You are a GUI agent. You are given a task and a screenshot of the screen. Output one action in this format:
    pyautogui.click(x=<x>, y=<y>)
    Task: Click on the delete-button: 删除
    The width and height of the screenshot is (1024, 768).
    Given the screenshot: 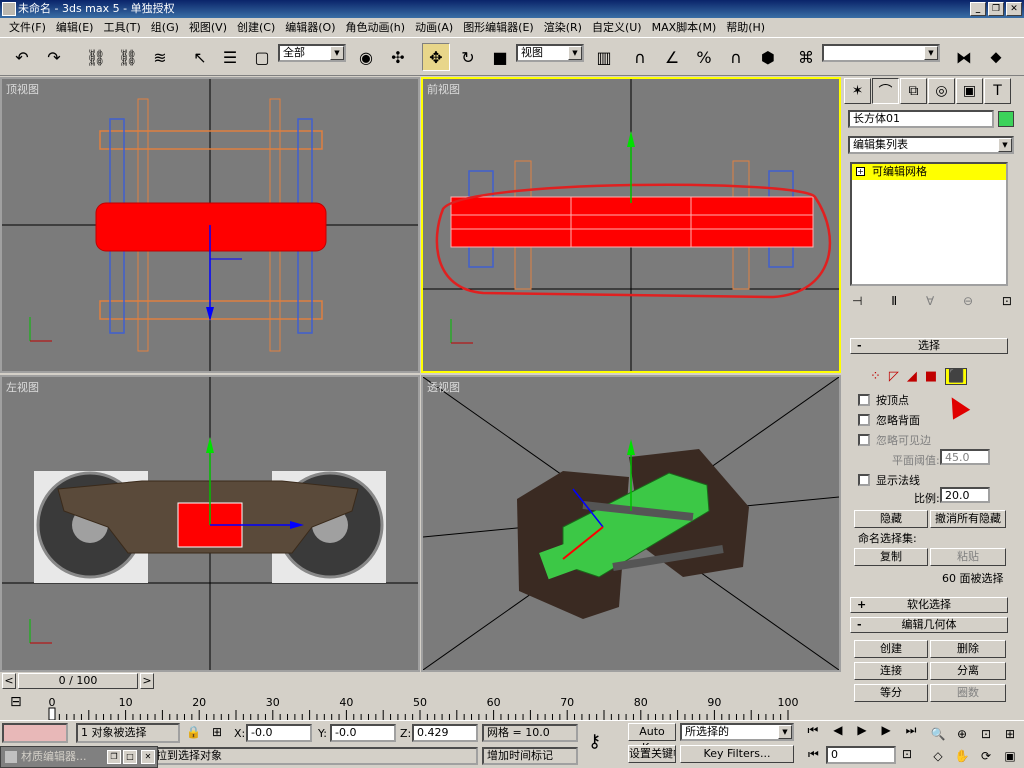 What is the action you would take?
    pyautogui.click(x=968, y=649)
    